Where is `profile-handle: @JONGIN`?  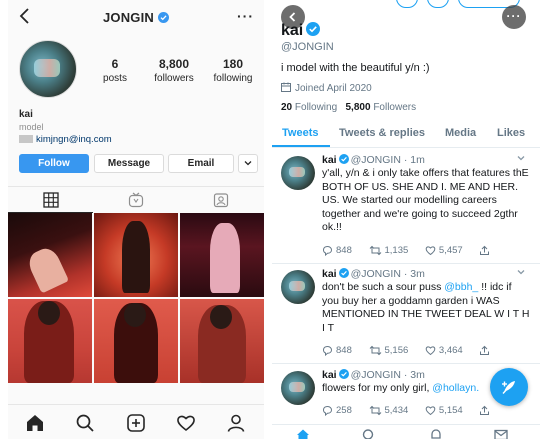
profile-handle: @JONGIN is located at coordinates (307, 47).